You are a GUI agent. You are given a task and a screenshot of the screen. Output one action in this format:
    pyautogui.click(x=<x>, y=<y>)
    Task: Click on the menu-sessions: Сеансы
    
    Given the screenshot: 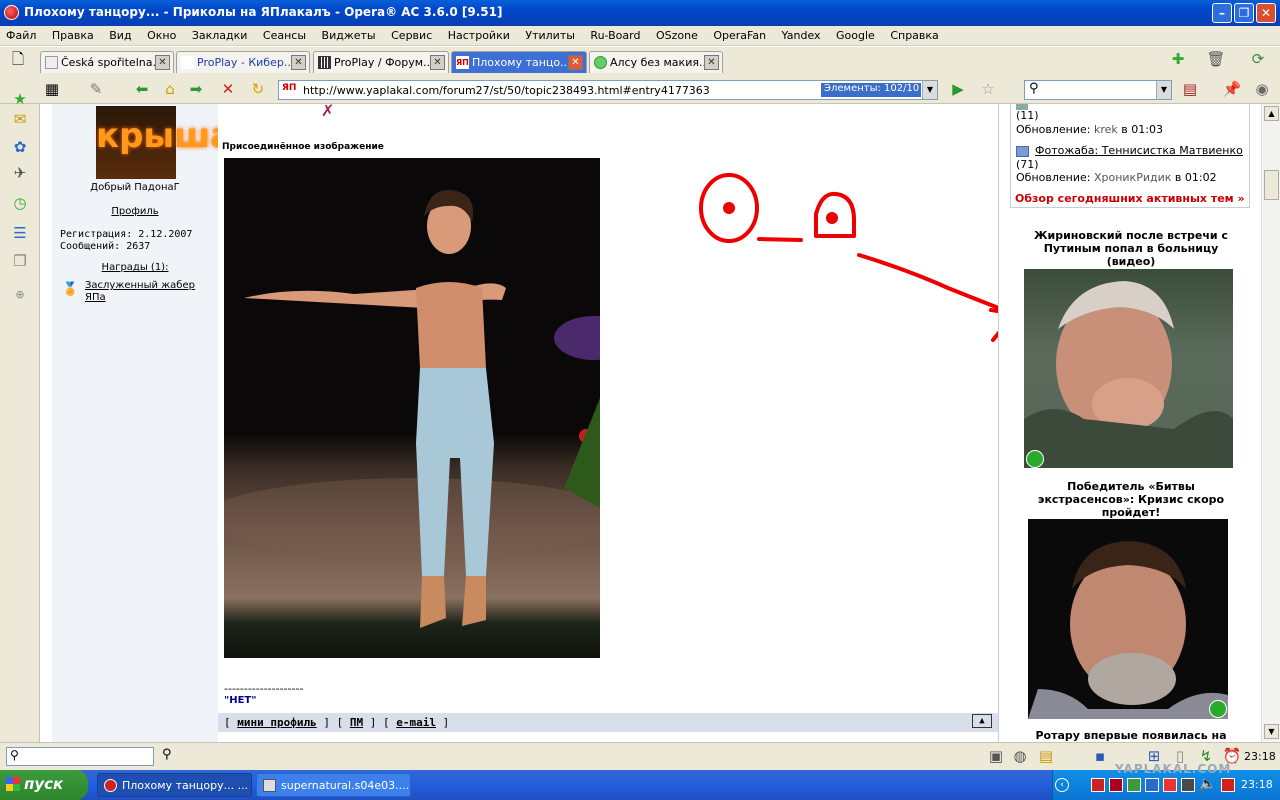 What is the action you would take?
    pyautogui.click(x=284, y=34)
    